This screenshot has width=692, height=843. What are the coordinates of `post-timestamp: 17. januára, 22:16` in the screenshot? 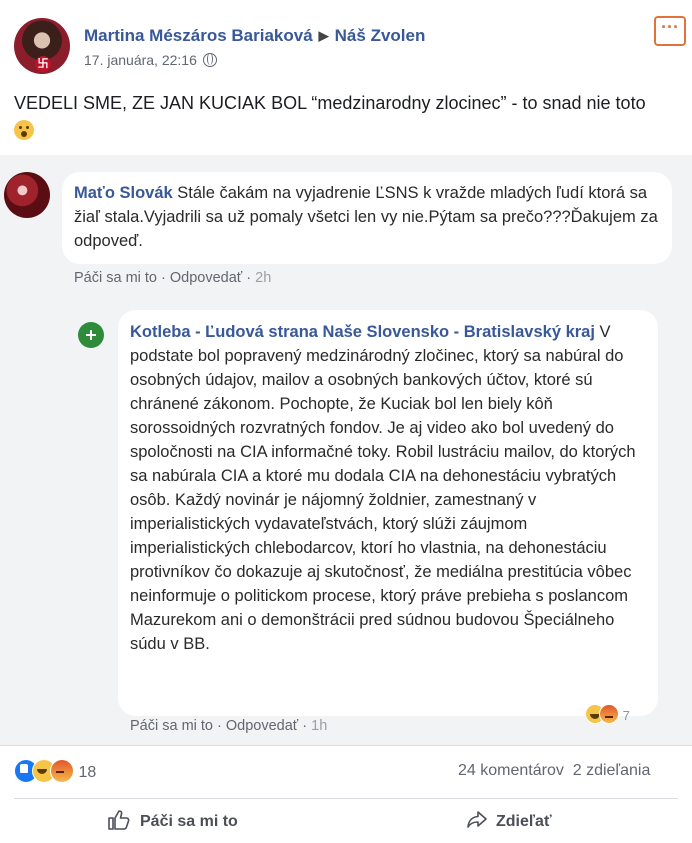 It's located at (140, 60).